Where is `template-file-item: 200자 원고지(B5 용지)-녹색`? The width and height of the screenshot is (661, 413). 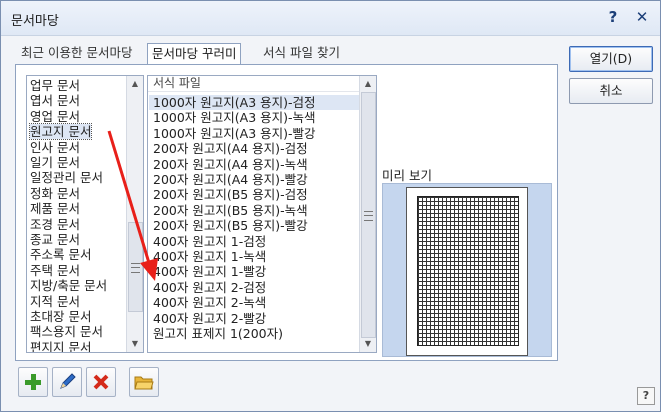 template-file-item: 200자 원고지(B5 용지)-녹색 is located at coordinates (230, 210).